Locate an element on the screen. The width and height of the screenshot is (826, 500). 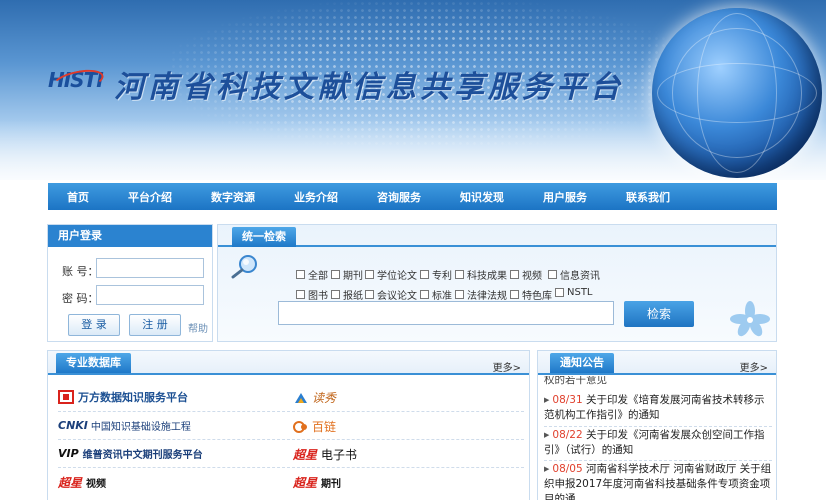
nav-contact: 联系我们 is located at coordinates (648, 197).